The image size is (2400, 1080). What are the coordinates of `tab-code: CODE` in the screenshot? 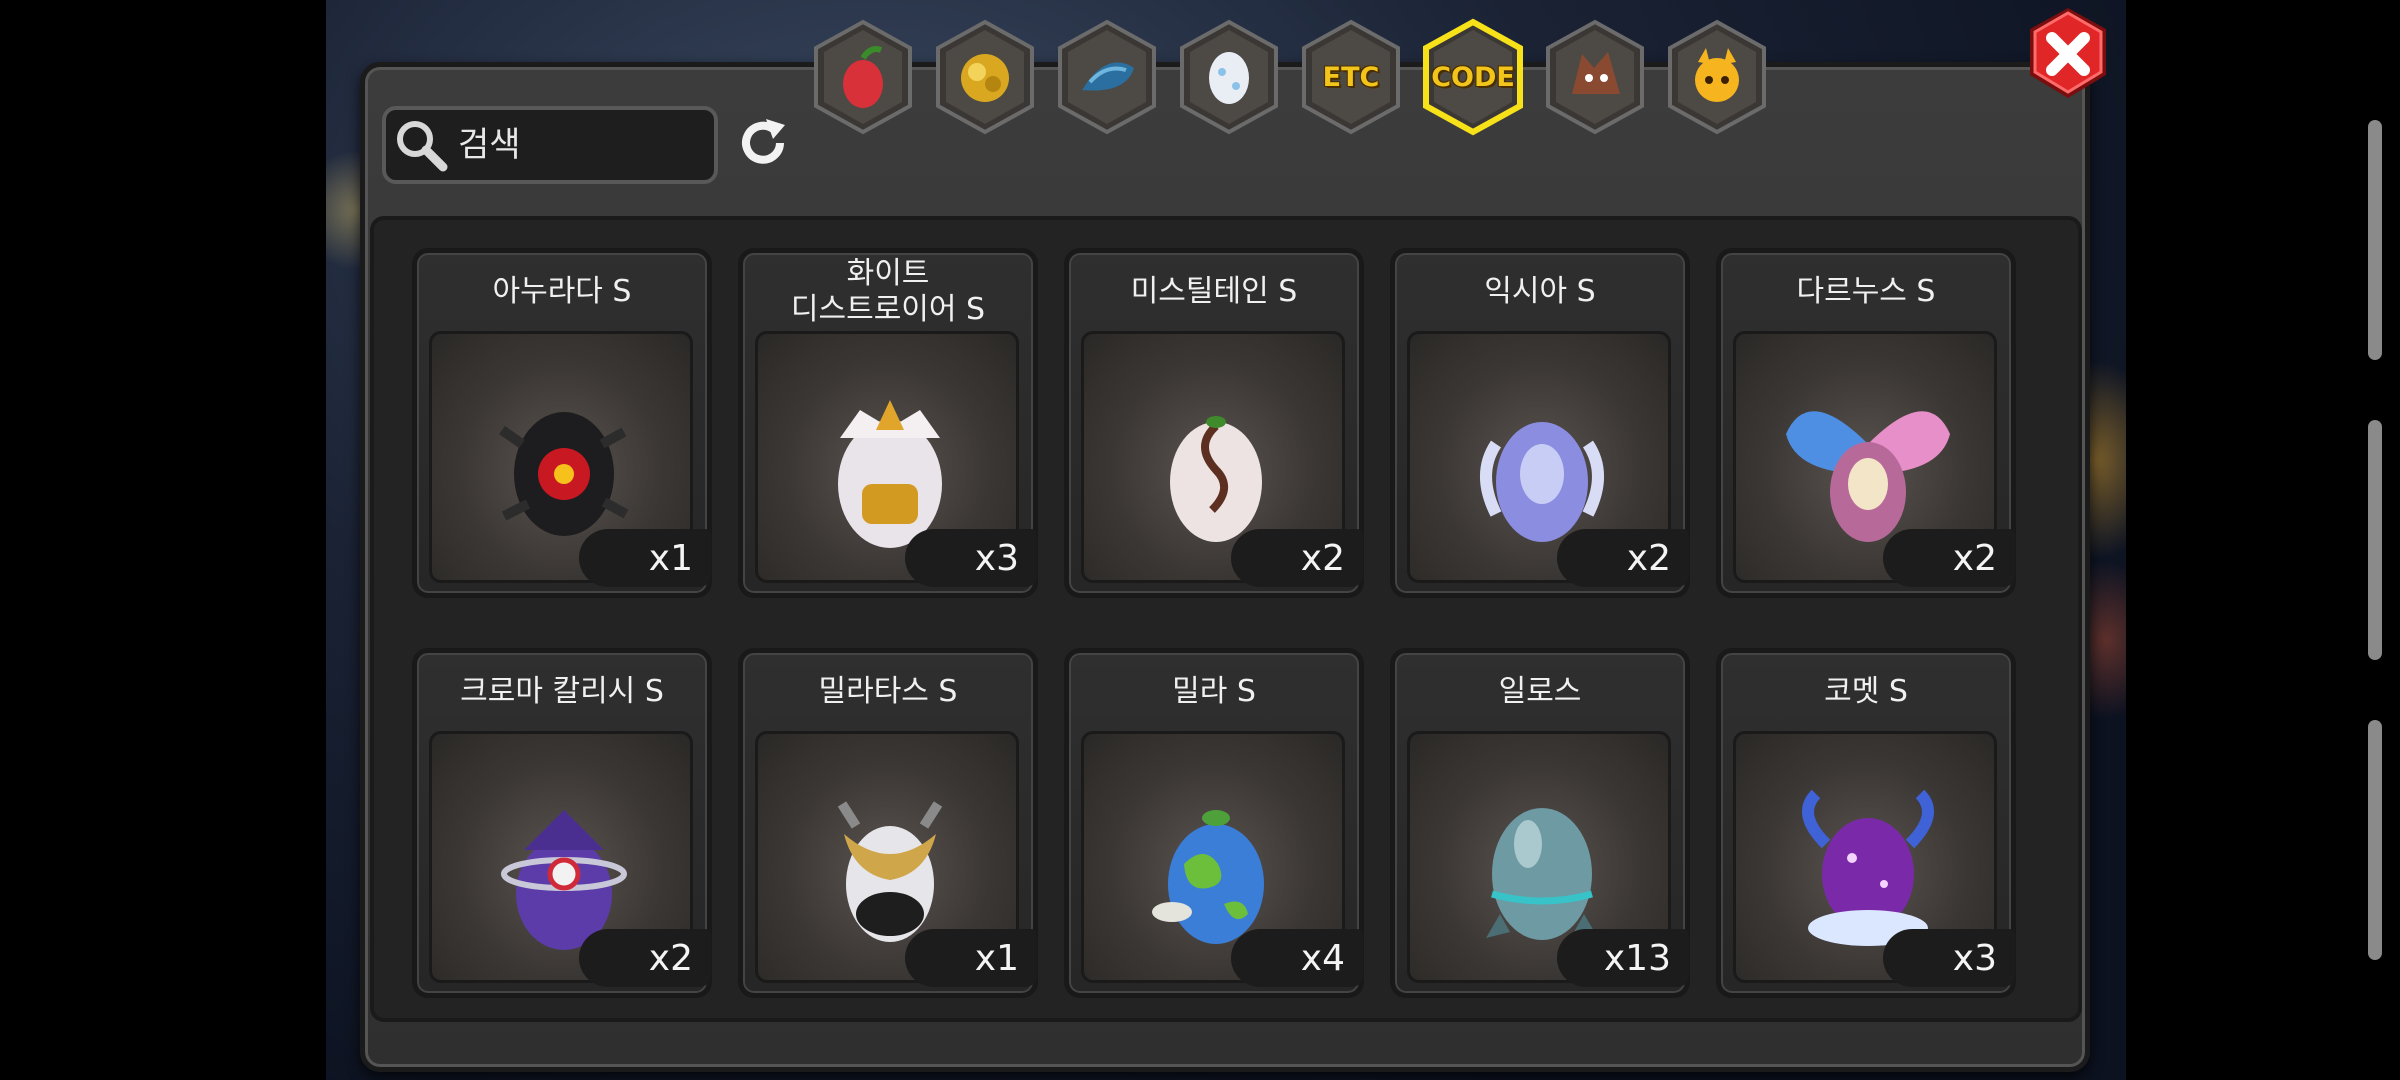 It's located at (1473, 77).